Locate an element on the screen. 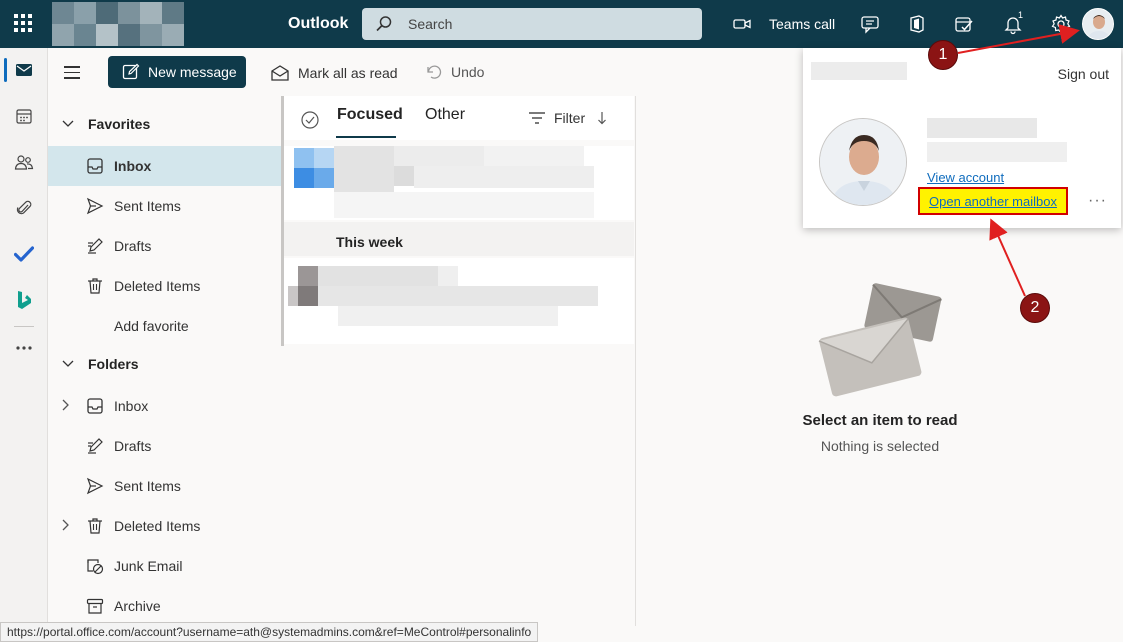  folder-deleted-items: Deleted Items is located at coordinates (165, 526).